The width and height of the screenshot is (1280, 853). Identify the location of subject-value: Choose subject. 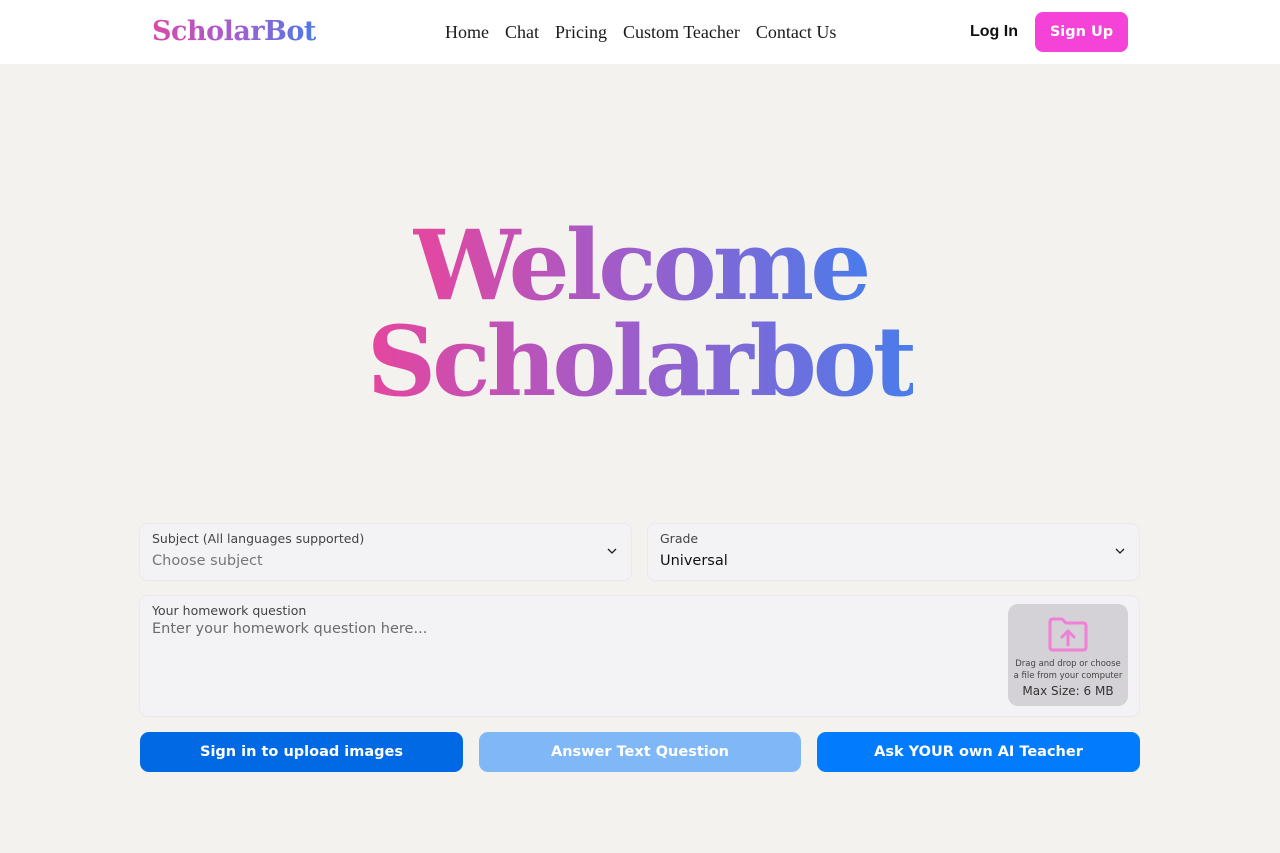
(207, 561).